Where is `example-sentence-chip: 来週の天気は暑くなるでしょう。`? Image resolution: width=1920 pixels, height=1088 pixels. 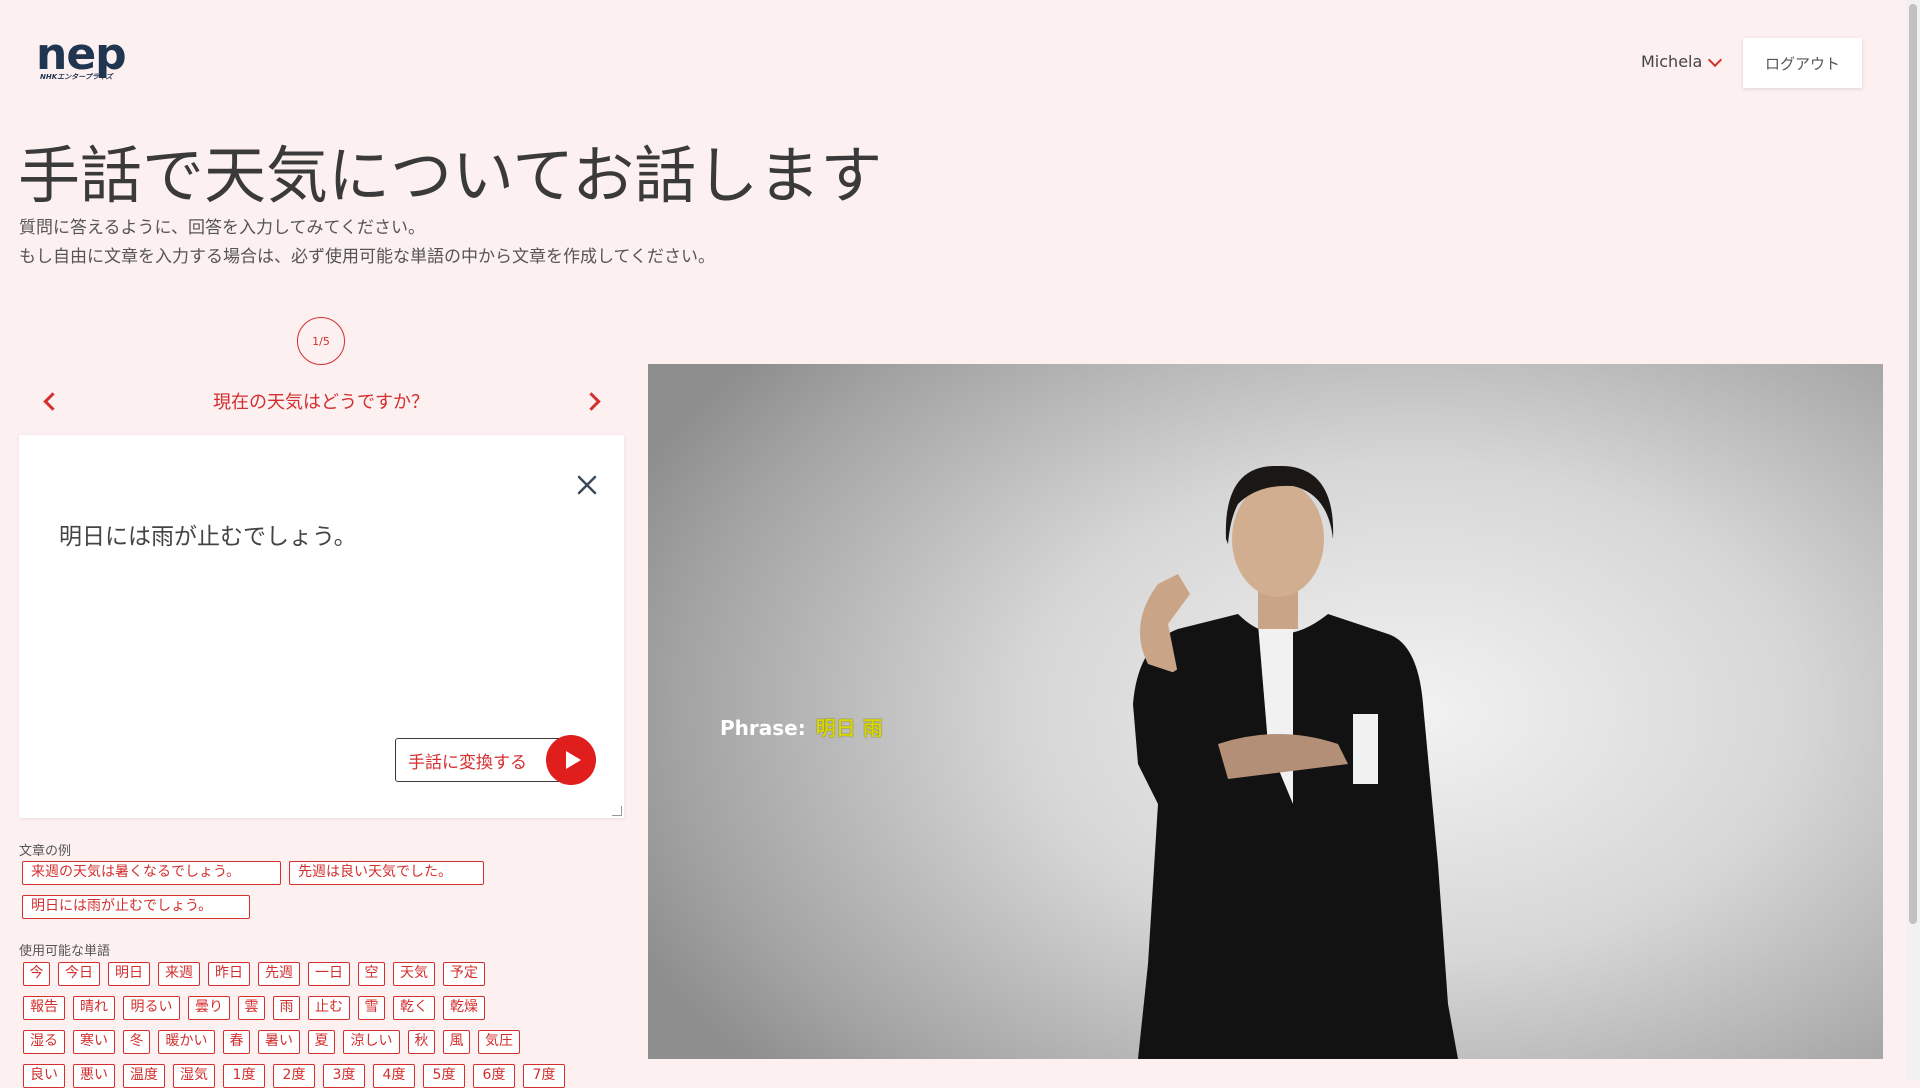 example-sentence-chip: 来週の天気は暑くなるでしょう。 is located at coordinates (151, 873).